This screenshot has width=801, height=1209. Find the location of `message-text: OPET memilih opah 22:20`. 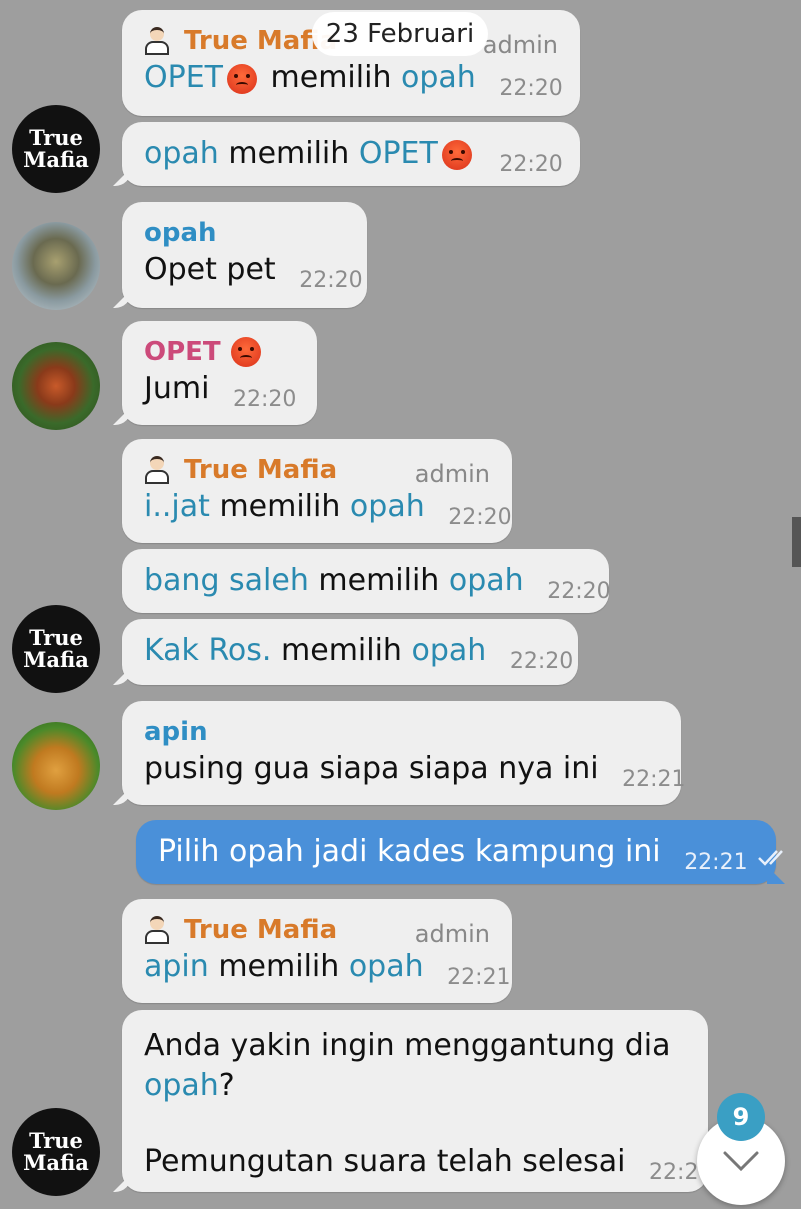

message-text: OPET memilih opah 22:20 is located at coordinates (353, 80).